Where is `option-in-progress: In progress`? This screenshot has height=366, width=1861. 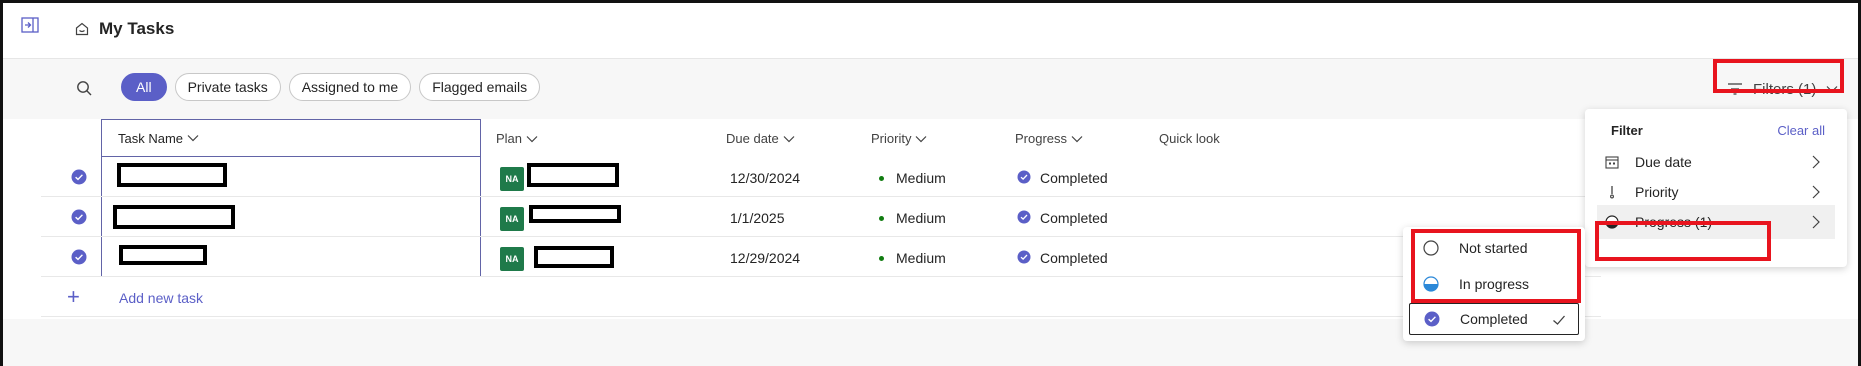 option-in-progress: In progress is located at coordinates (1494, 284).